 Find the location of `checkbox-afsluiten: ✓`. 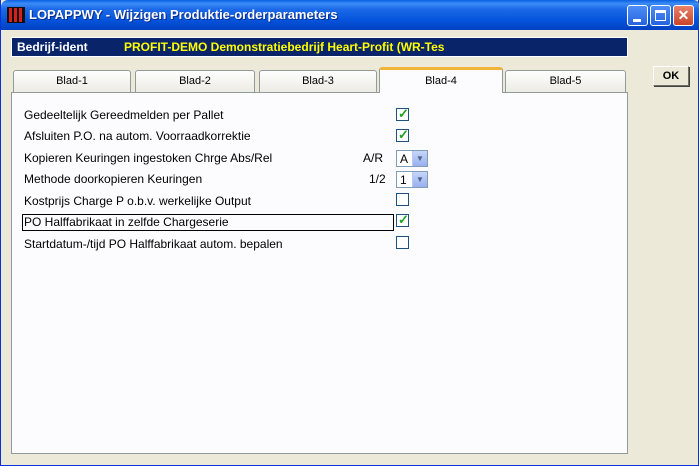

checkbox-afsluiten: ✓ is located at coordinates (402, 134).